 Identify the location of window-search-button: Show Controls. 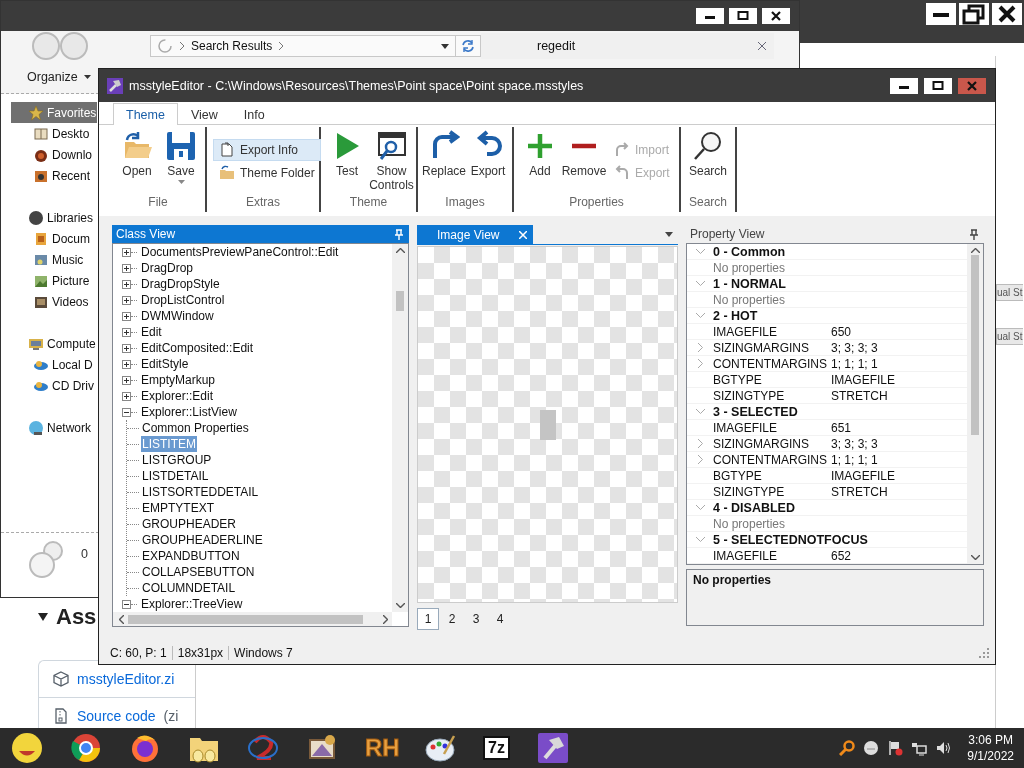
(391, 161).